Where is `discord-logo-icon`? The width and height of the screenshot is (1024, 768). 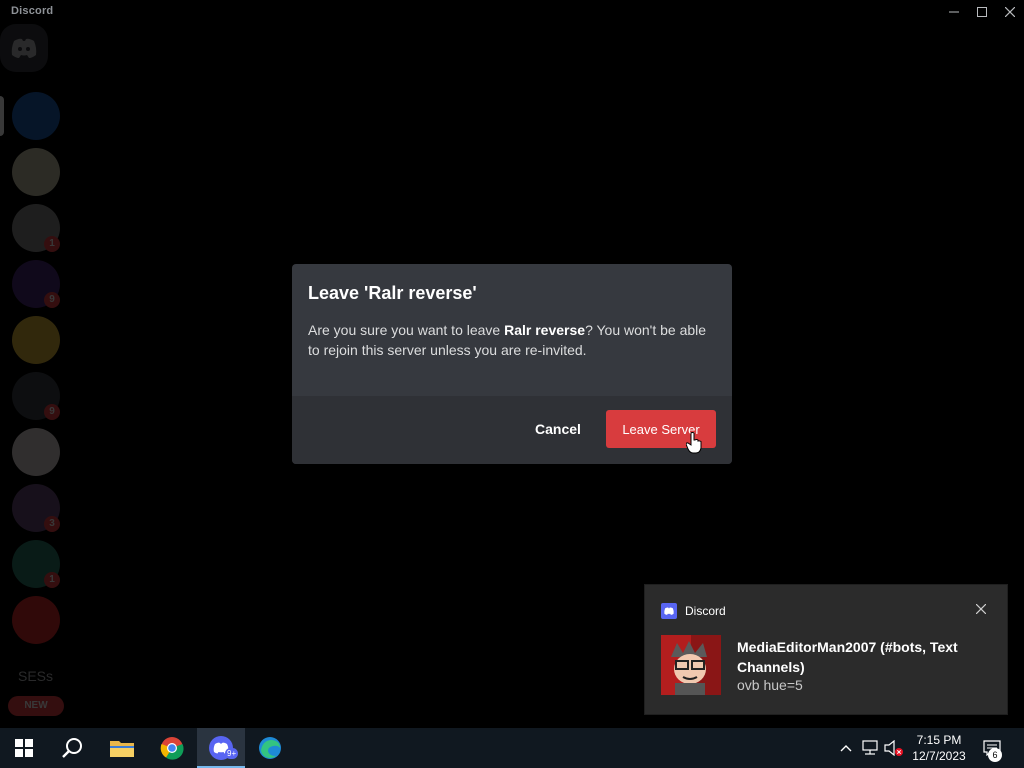 discord-logo-icon is located at coordinates (24, 48).